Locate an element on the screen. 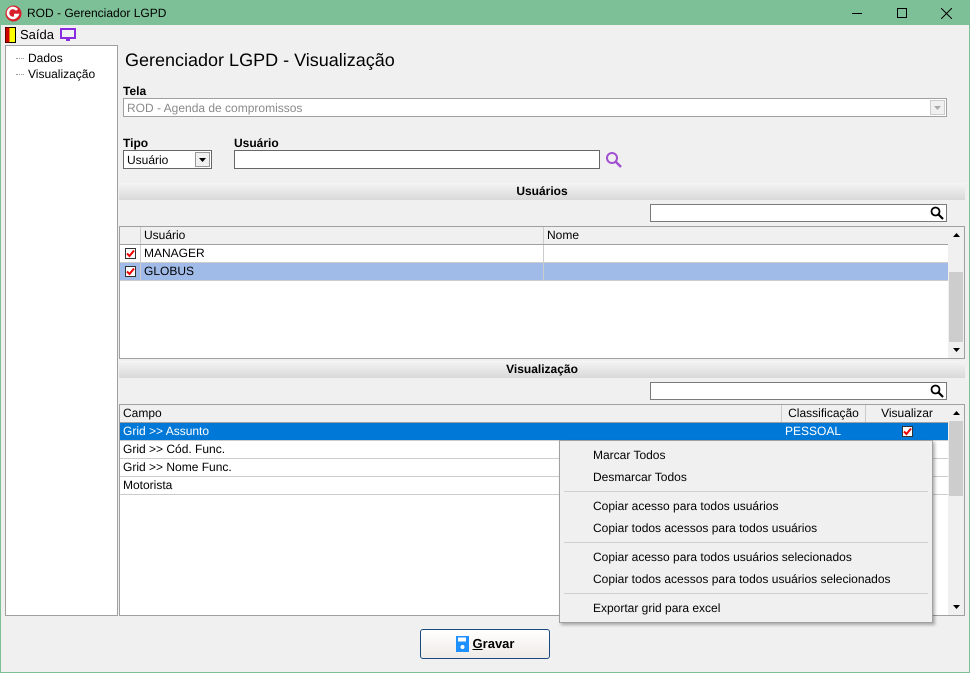  app-logo-icon is located at coordinates (13, 13).